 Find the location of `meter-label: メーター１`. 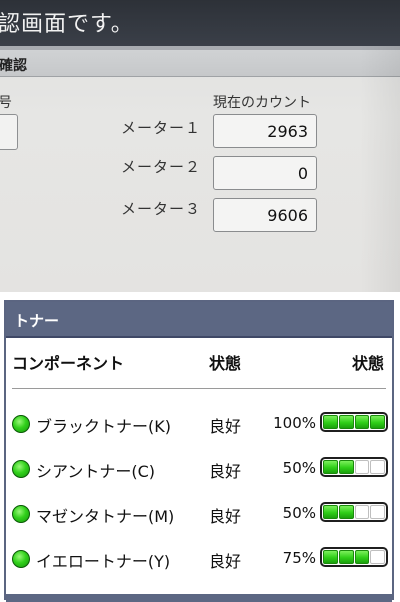

meter-label: メーター１ is located at coordinates (161, 128).